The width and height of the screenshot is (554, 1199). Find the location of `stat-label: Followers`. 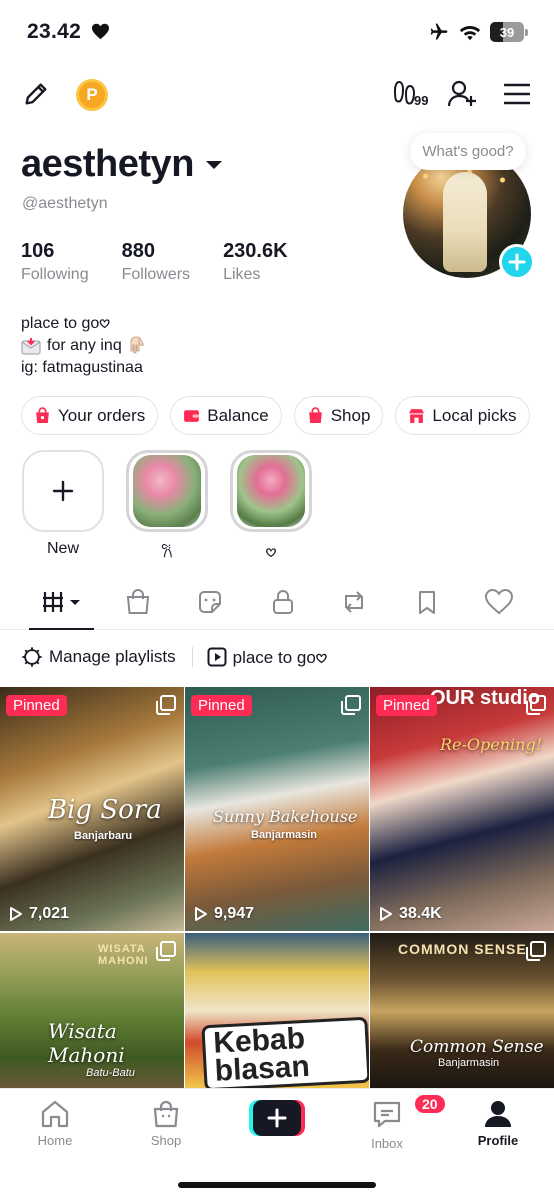

stat-label: Followers is located at coordinates (156, 274).